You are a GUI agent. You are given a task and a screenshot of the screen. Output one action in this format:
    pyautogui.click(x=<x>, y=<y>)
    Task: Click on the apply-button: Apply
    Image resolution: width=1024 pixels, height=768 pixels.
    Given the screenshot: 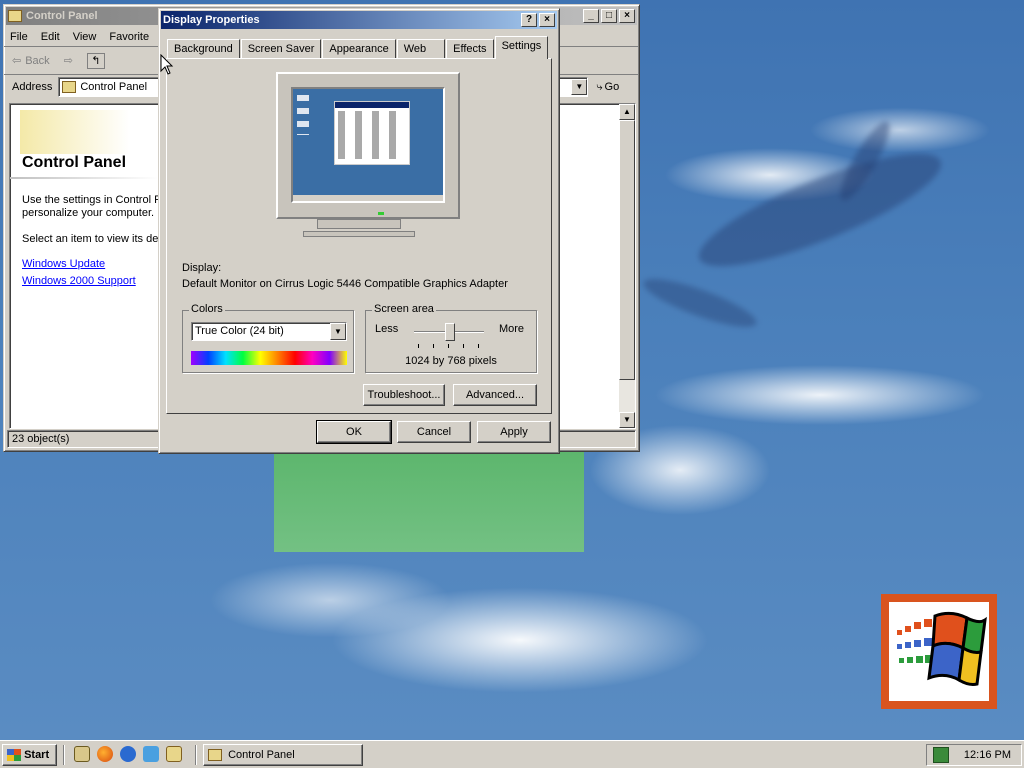 What is the action you would take?
    pyautogui.click(x=514, y=432)
    